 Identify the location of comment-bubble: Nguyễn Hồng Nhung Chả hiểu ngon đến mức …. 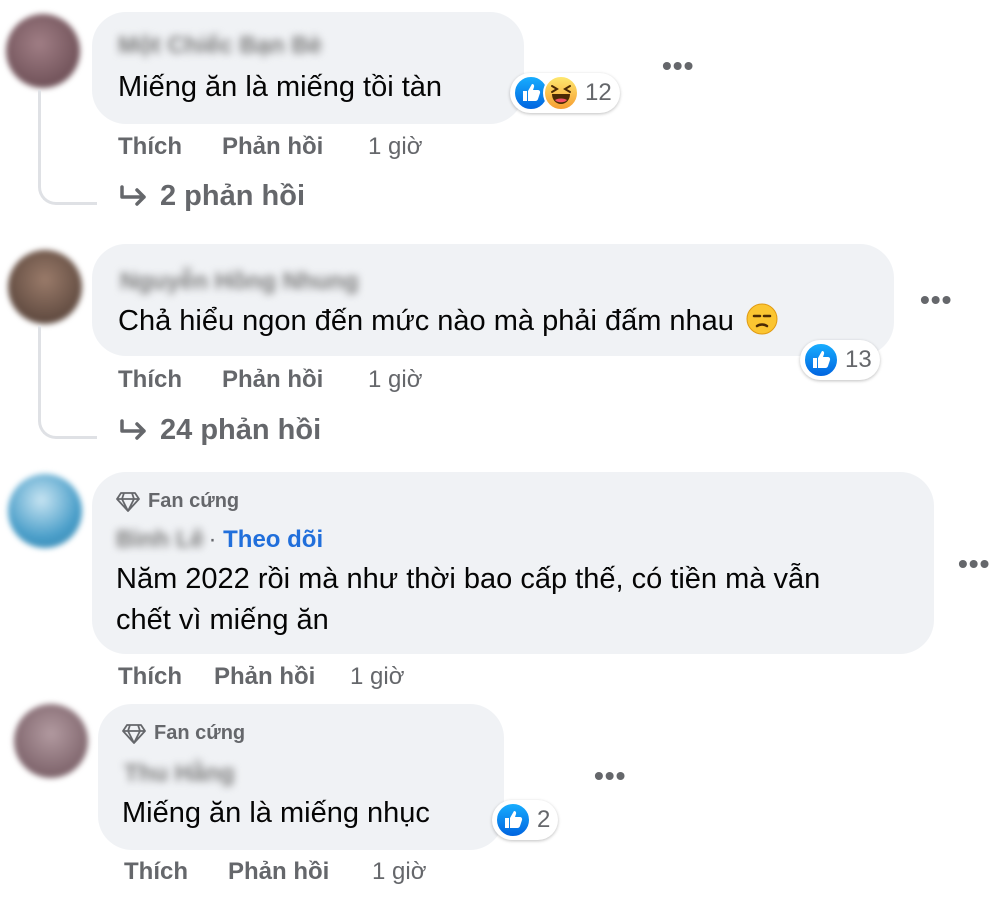
(493, 300).